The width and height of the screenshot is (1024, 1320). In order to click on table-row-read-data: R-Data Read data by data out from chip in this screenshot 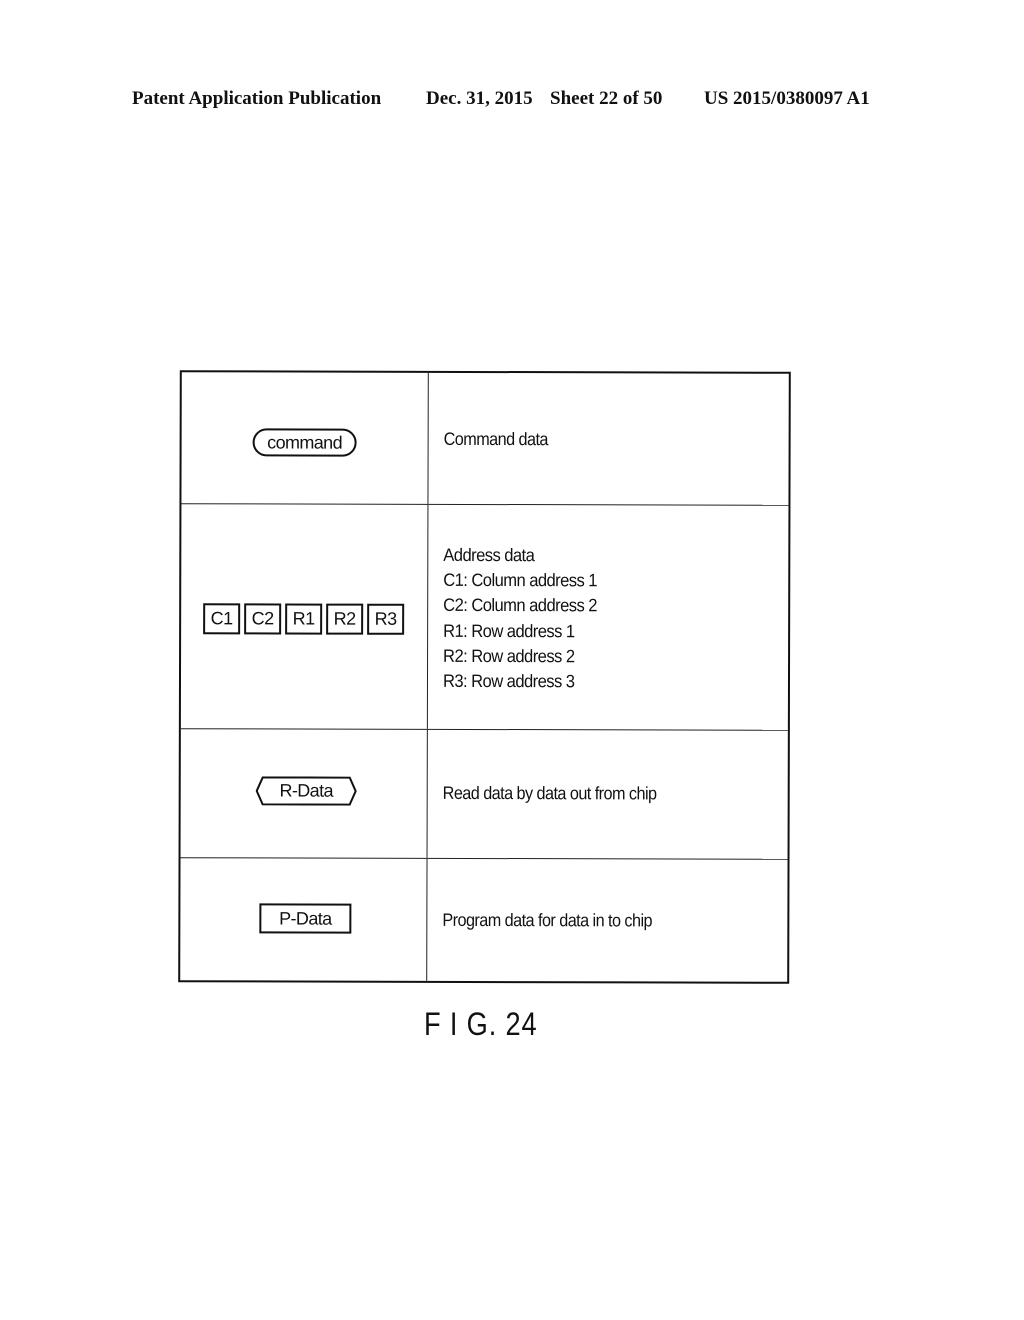, I will do `click(484, 794)`.